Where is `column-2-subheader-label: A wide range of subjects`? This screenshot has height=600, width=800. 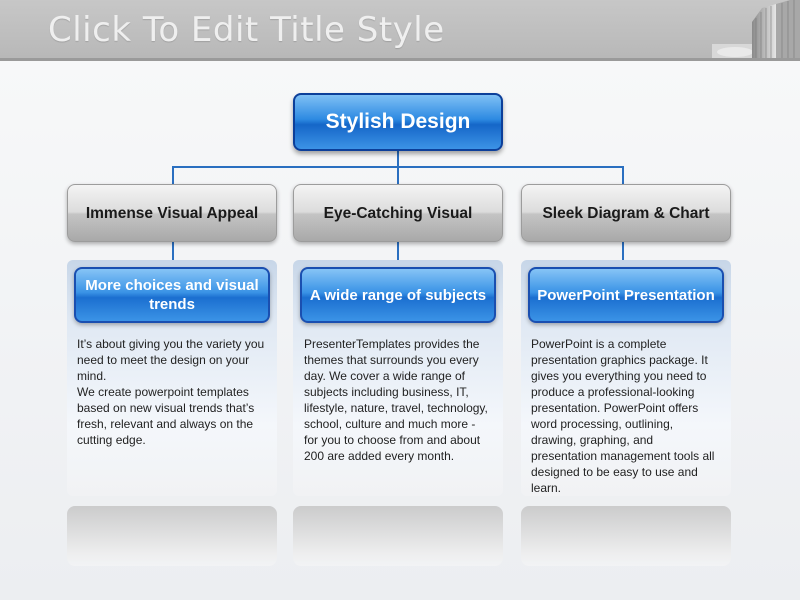 column-2-subheader-label: A wide range of subjects is located at coordinates (398, 295).